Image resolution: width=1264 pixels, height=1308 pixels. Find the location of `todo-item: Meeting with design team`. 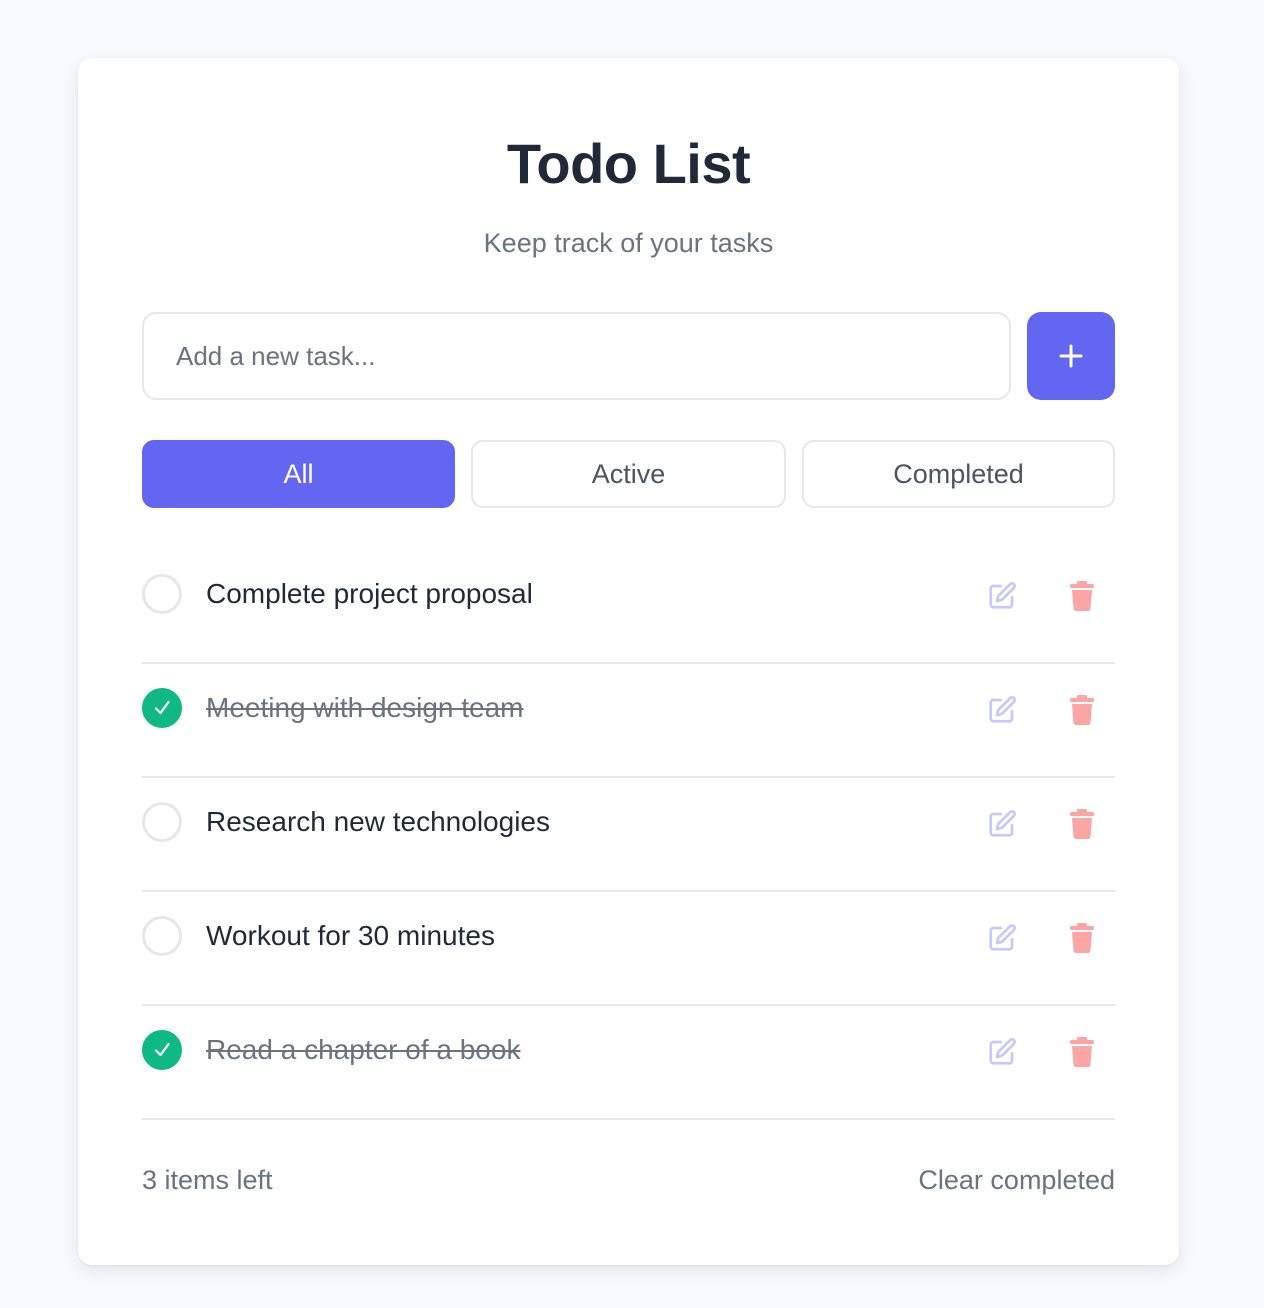

todo-item: Meeting with design team is located at coordinates (628, 721).